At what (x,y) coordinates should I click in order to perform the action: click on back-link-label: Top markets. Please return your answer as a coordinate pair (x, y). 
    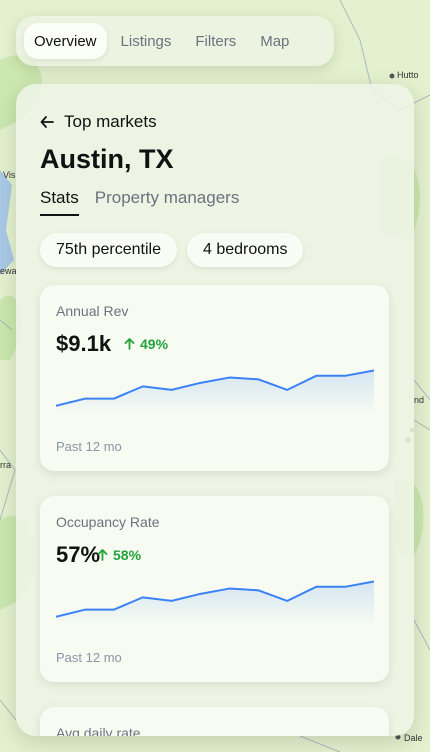
    Looking at the image, I should click on (110, 121).